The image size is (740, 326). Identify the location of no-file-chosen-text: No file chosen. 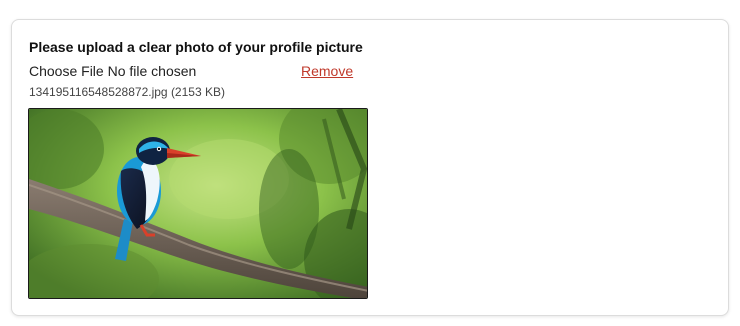
(152, 71).